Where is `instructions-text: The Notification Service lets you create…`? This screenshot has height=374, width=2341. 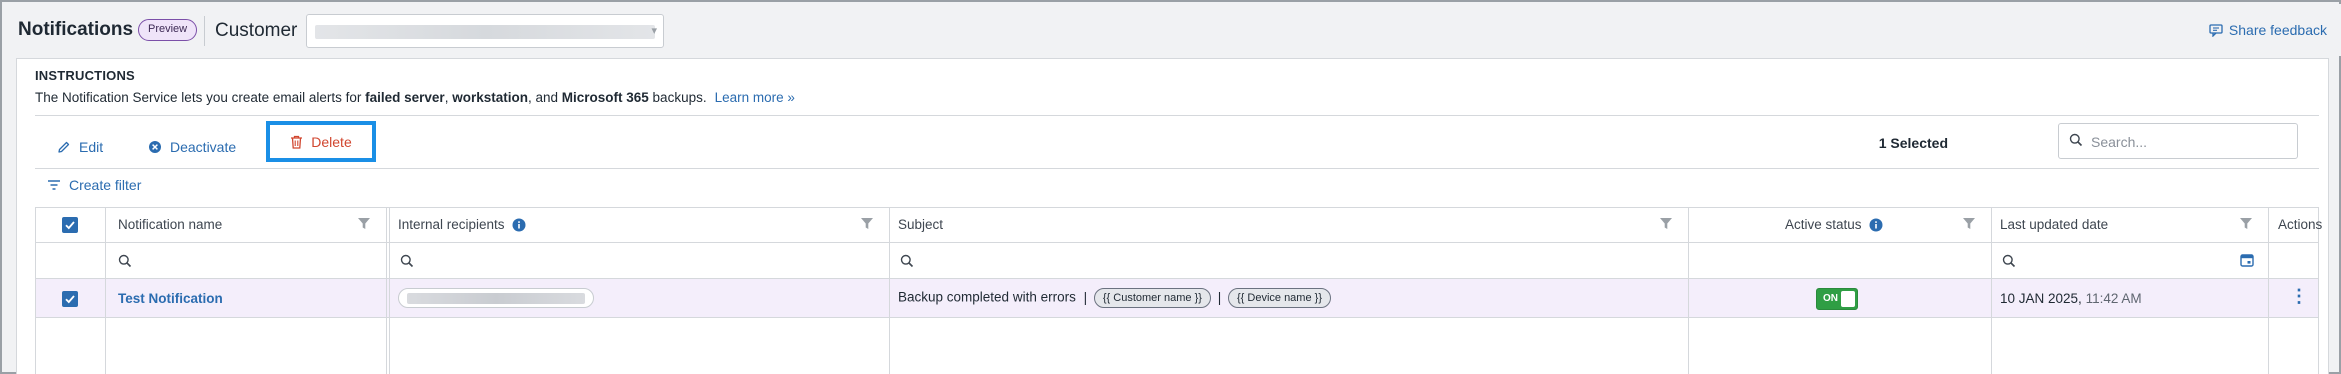
instructions-text: The Notification Service lets you create… is located at coordinates (415, 97).